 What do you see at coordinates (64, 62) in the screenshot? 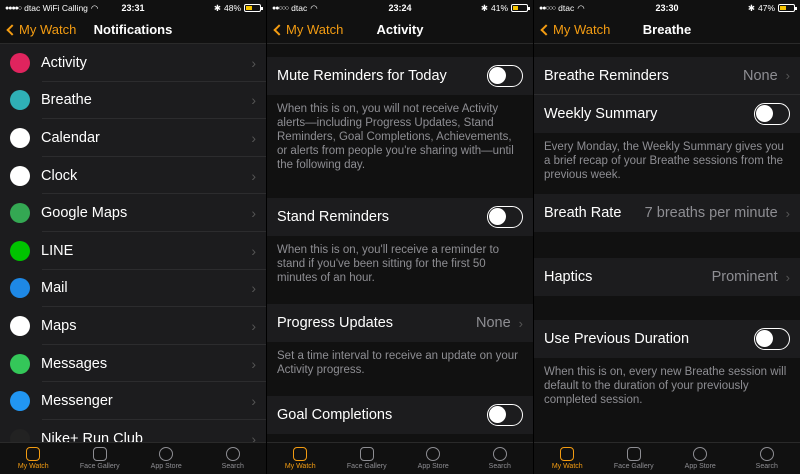
I see `app-label: Activity` at bounding box center [64, 62].